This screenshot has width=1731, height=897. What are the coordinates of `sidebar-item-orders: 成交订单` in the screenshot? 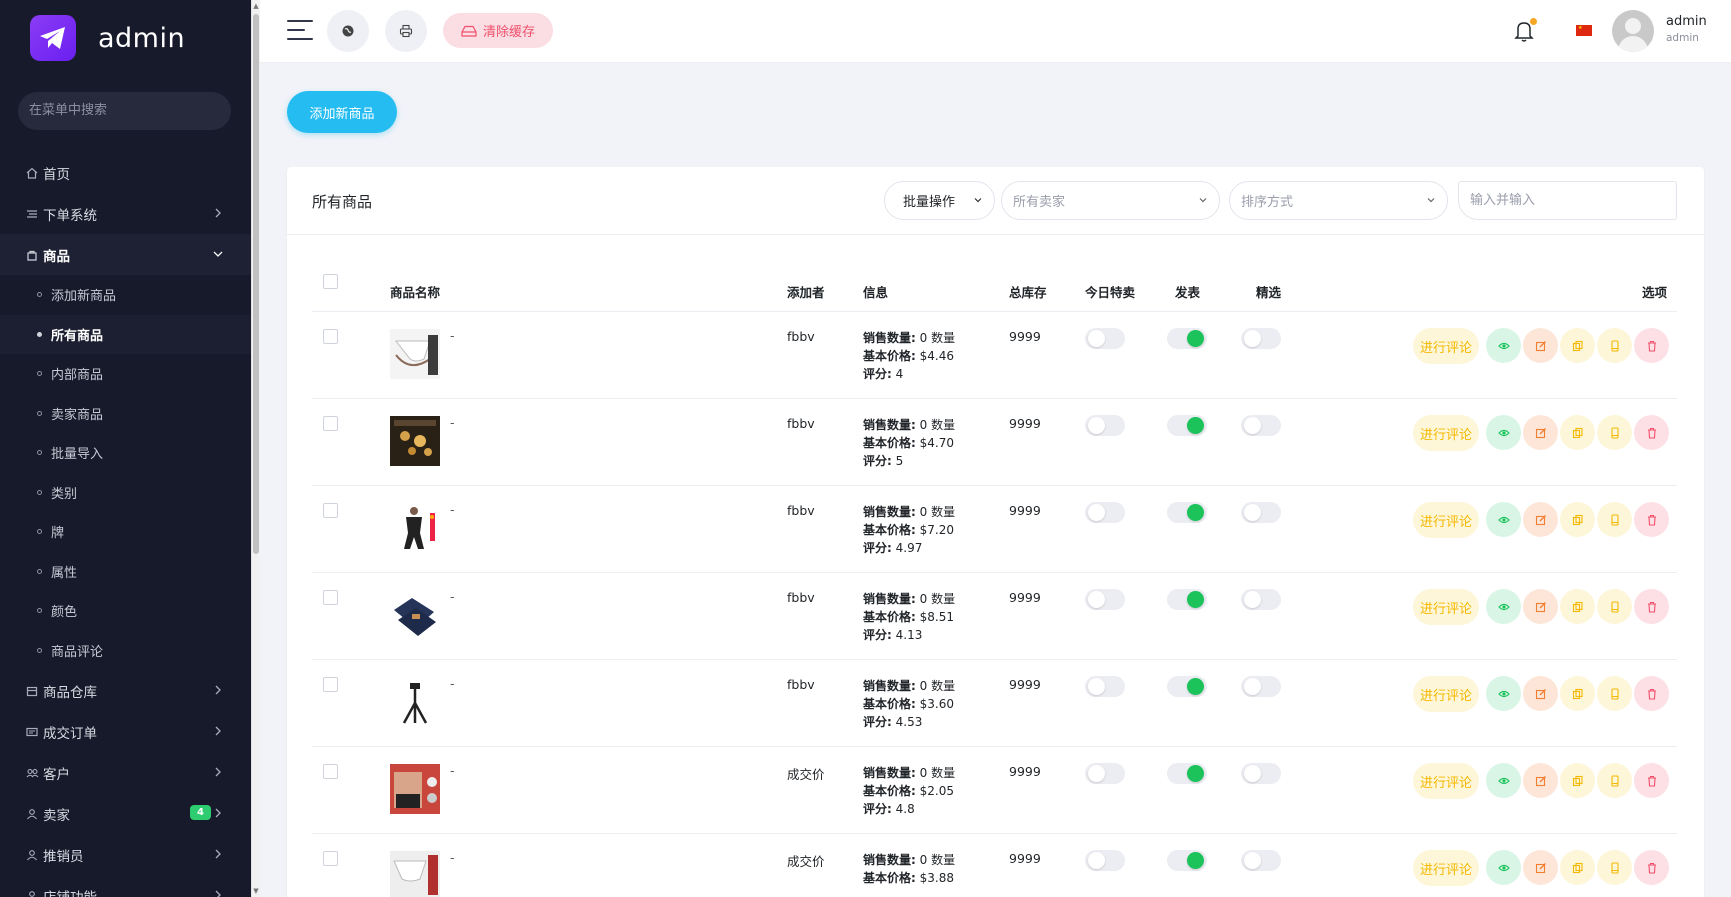 It's located at (125, 731).